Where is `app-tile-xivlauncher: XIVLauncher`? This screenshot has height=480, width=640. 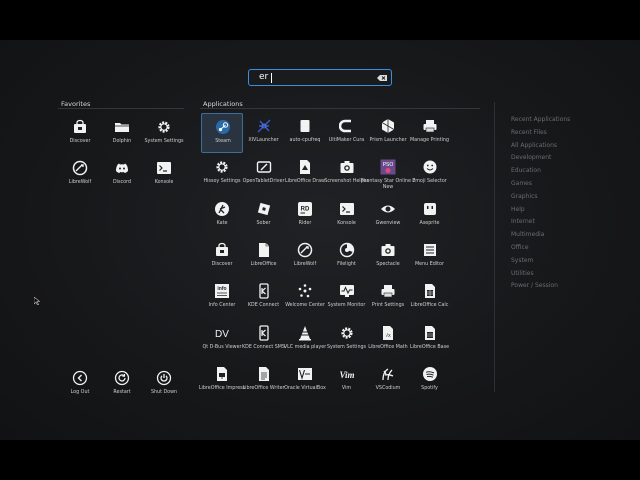 app-tile-xivlauncher: XIVLauncher is located at coordinates (264, 133).